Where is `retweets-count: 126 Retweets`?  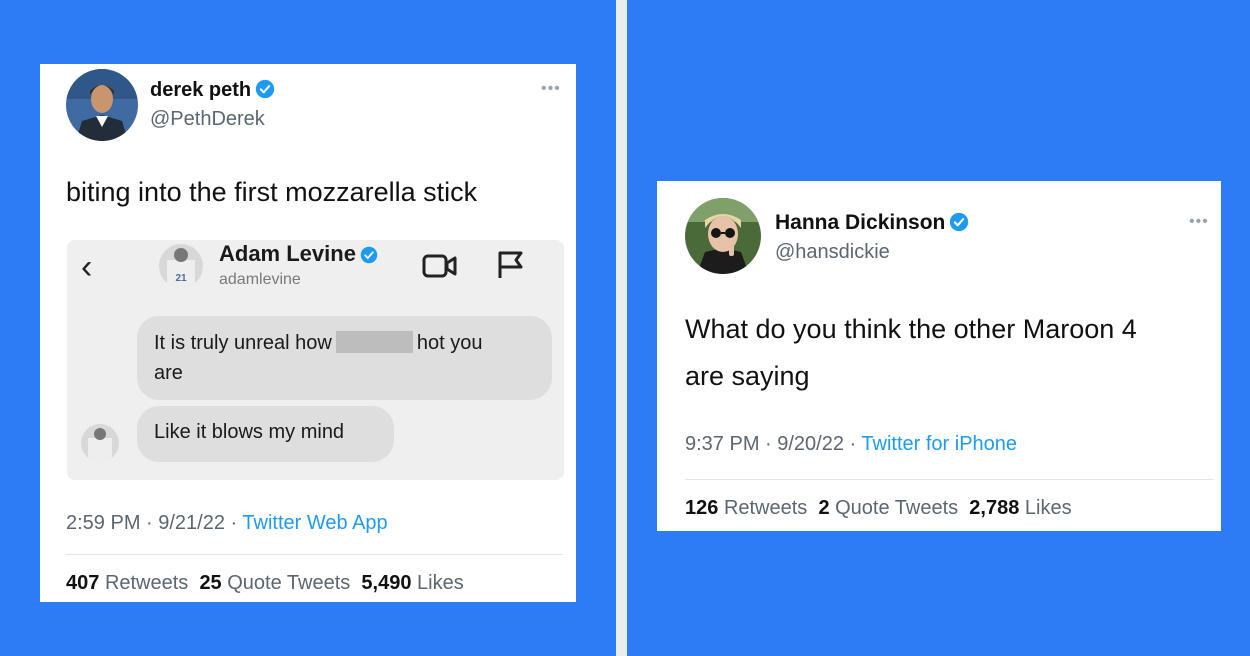 retweets-count: 126 Retweets is located at coordinates (746, 508).